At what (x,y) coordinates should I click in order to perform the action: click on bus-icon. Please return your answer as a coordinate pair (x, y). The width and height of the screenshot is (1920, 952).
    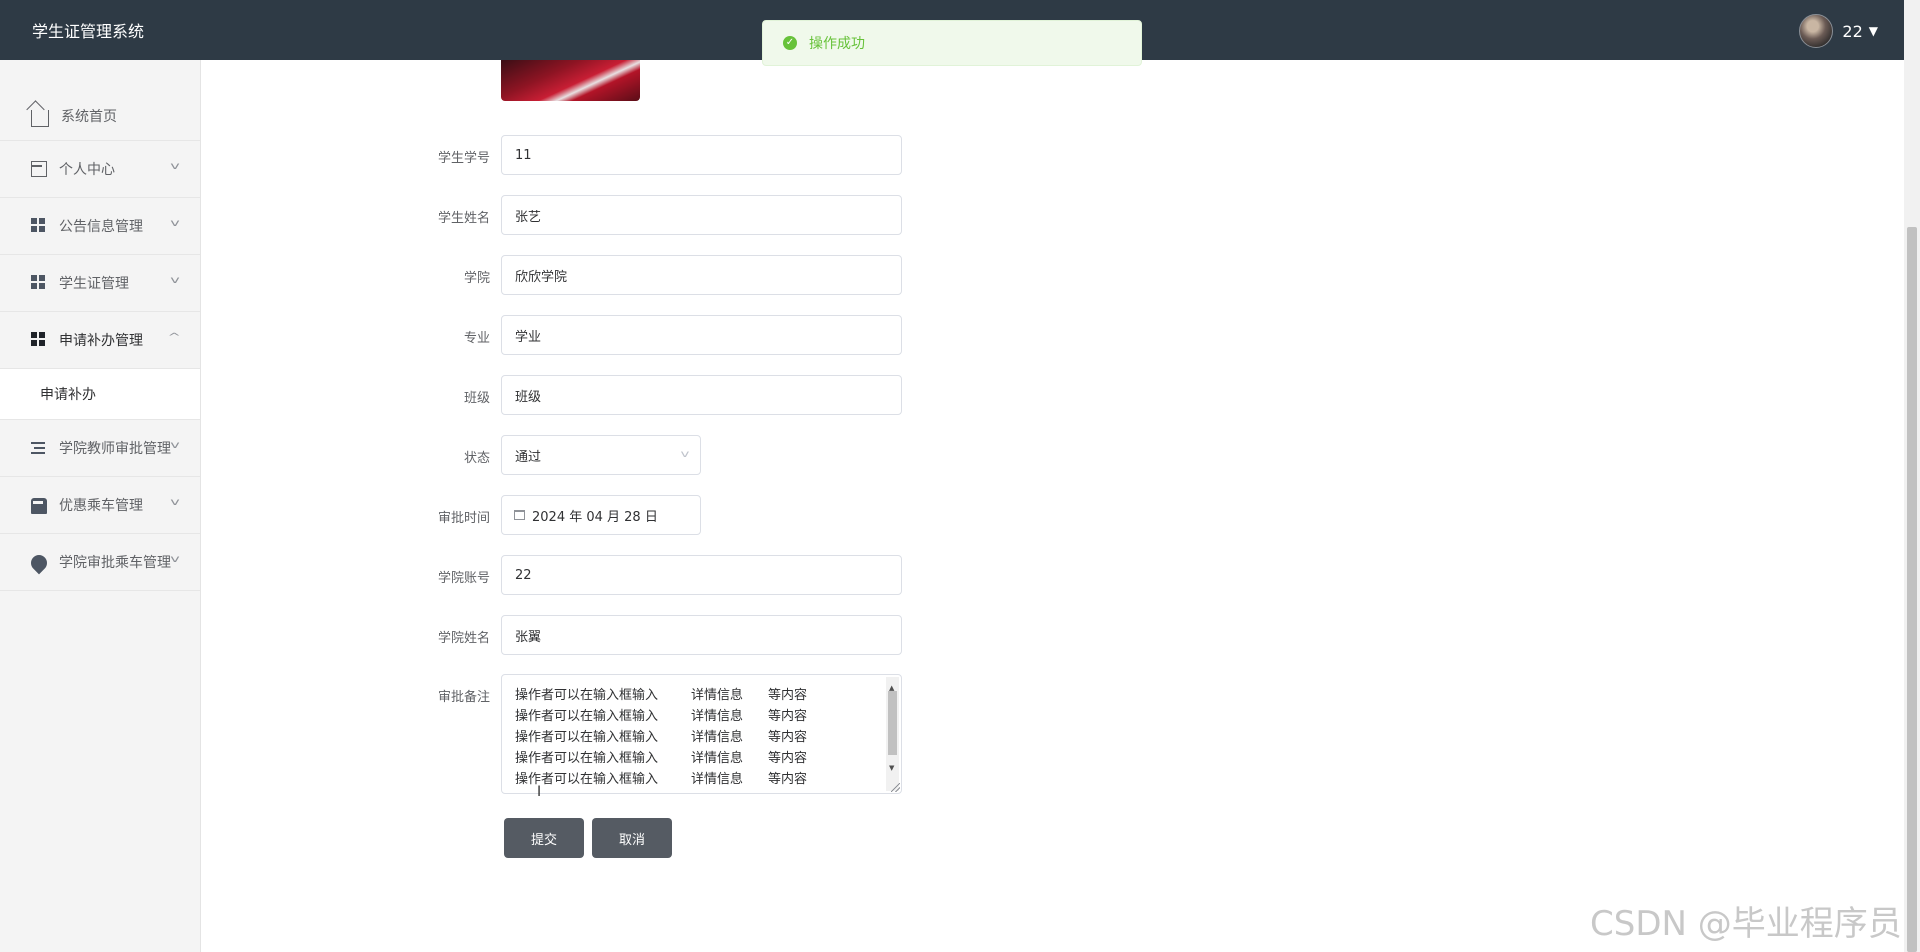
    Looking at the image, I should click on (39, 506).